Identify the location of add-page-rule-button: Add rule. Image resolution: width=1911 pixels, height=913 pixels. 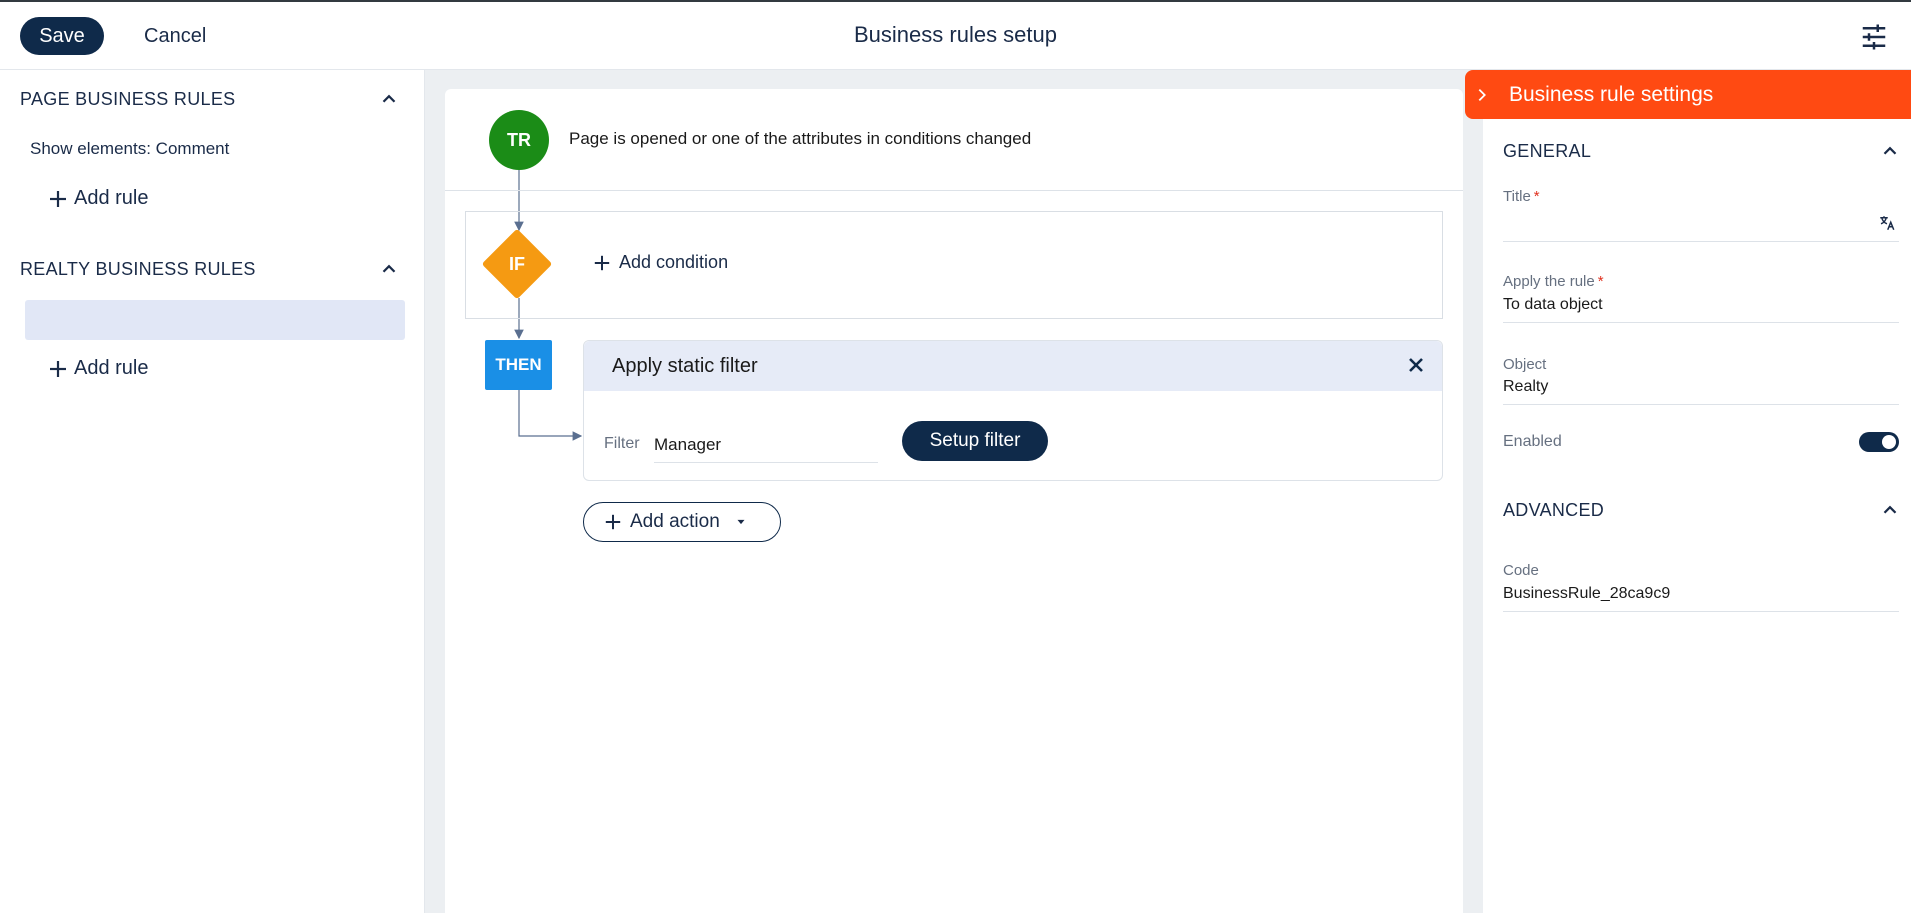
(98, 198).